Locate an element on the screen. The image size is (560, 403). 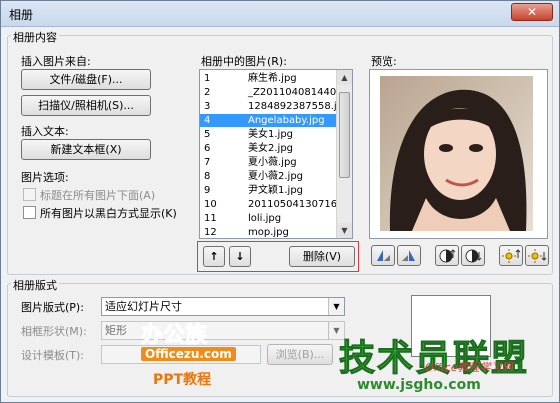
list-item: 2_Z20110408144058 is located at coordinates (268, 92).